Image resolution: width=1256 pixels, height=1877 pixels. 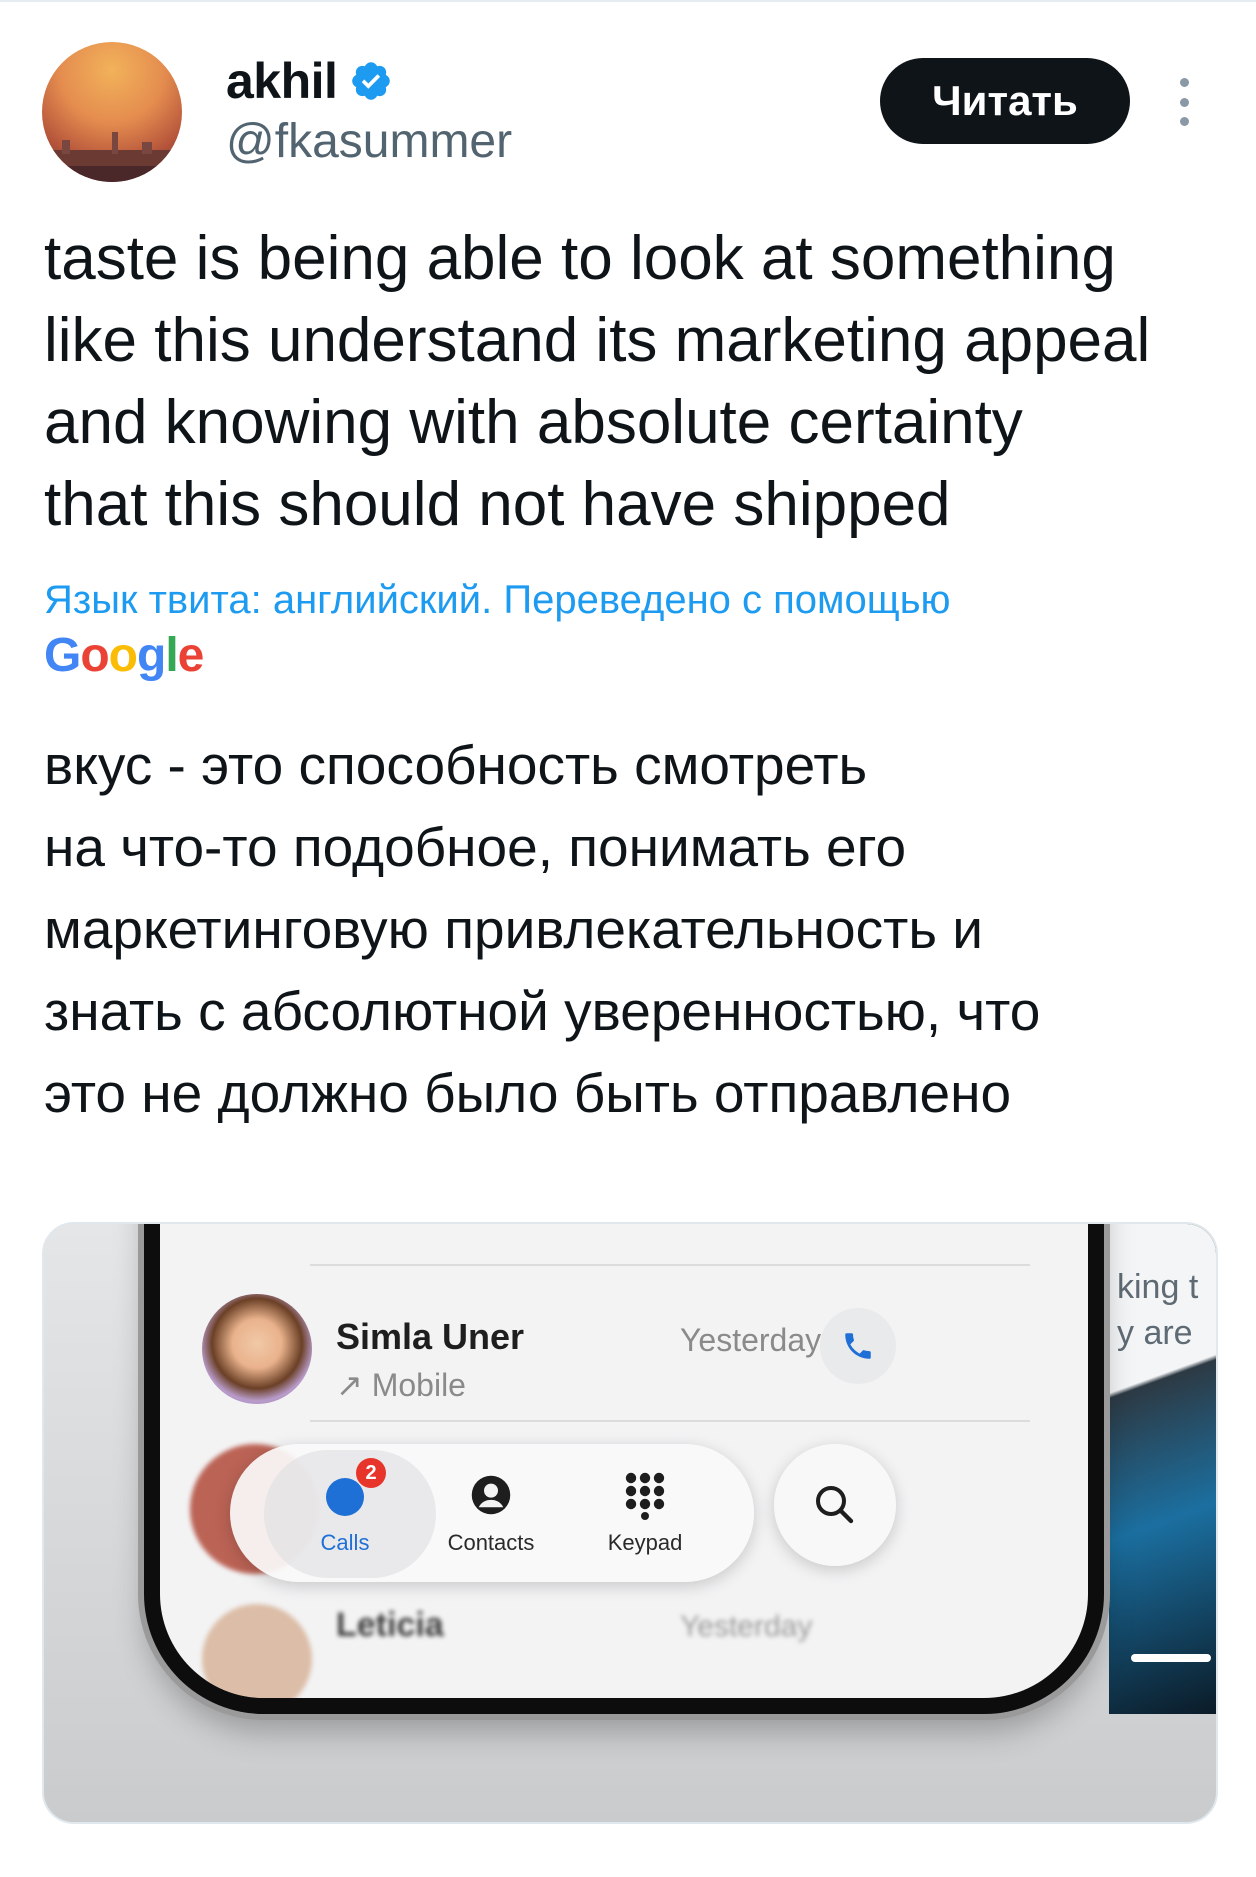 I want to click on missed-calls-badge: 2, so click(x=371, y=1473).